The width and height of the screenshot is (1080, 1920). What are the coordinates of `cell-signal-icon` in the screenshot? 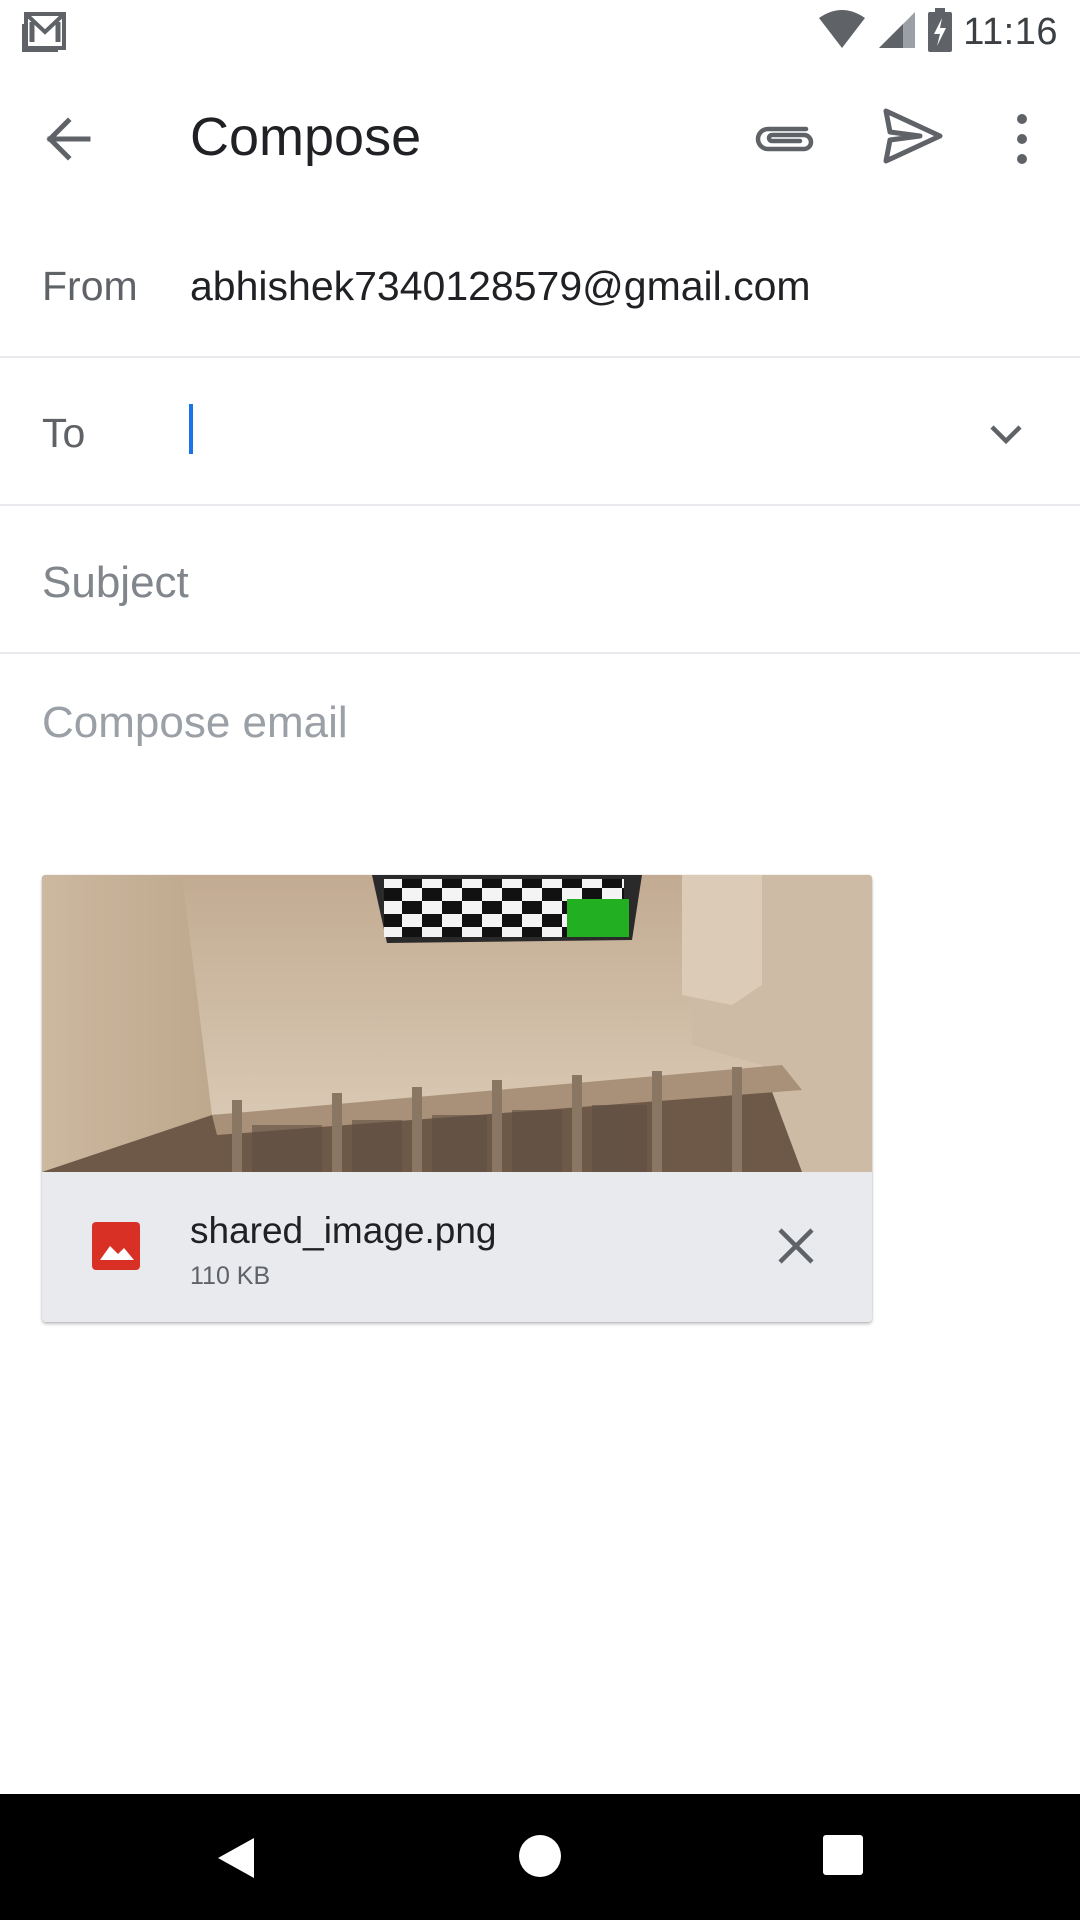 It's located at (897, 32).